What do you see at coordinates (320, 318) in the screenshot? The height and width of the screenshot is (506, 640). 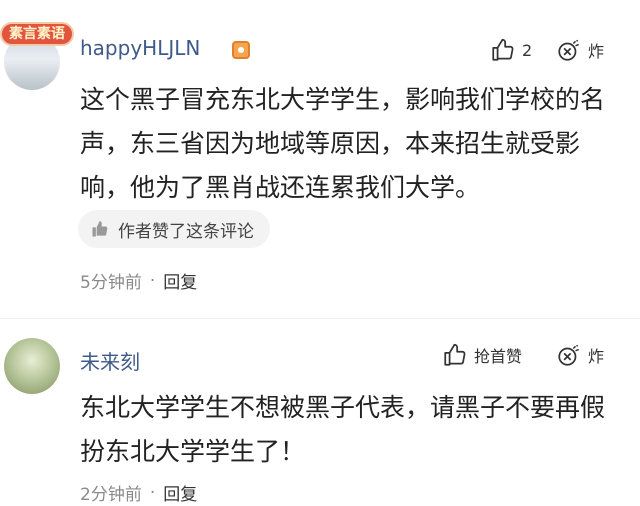 I see `comment-divider` at bounding box center [320, 318].